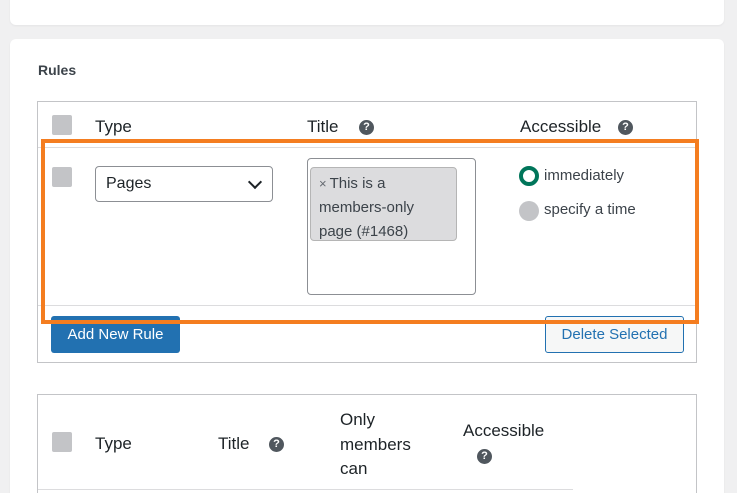  Describe the element at coordinates (367, 207) in the screenshot. I see `title-token-line-2: members-only` at that location.